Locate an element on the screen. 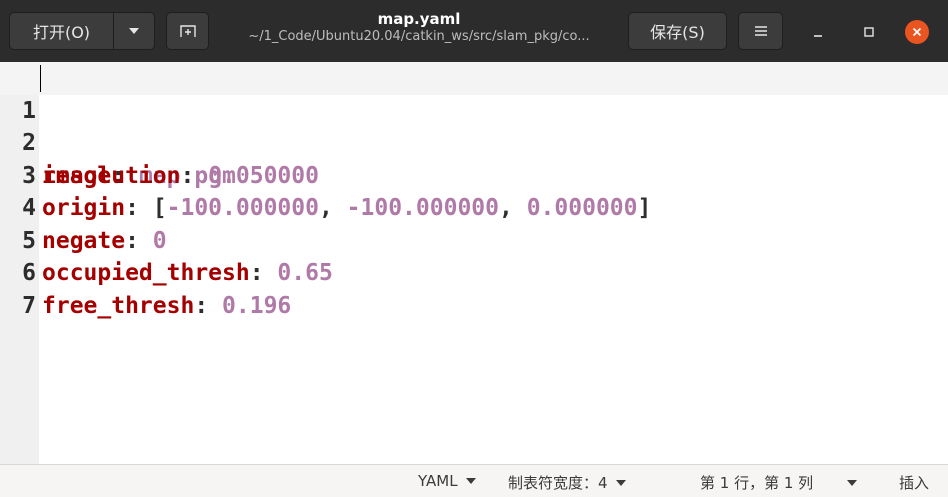 This screenshot has width=948, height=497. cursor-position-label: 第 1 行，第 1 列 is located at coordinates (757, 483).